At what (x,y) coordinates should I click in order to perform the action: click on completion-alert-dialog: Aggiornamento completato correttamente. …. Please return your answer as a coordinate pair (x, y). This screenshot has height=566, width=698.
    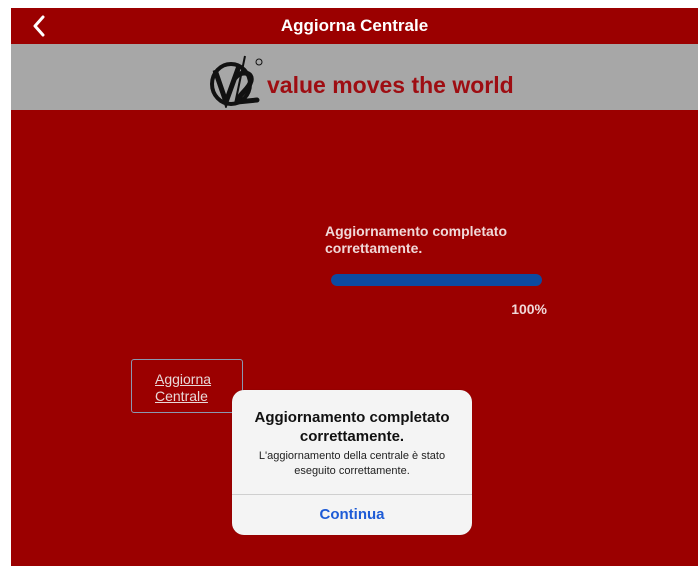
    Looking at the image, I should click on (352, 462).